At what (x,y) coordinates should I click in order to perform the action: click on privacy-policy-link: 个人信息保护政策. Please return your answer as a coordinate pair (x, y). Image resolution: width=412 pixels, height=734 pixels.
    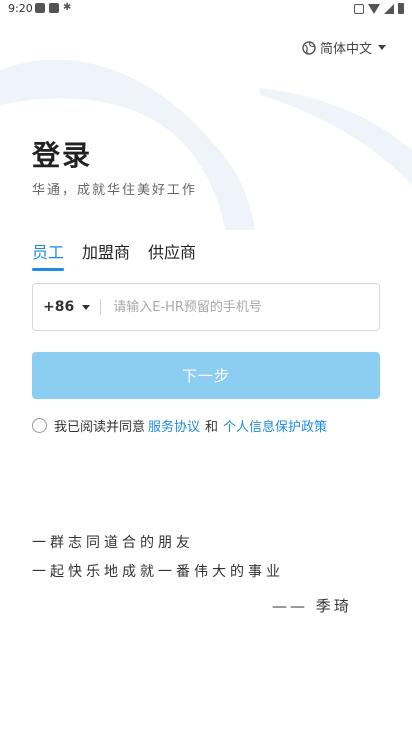
    Looking at the image, I should click on (275, 425).